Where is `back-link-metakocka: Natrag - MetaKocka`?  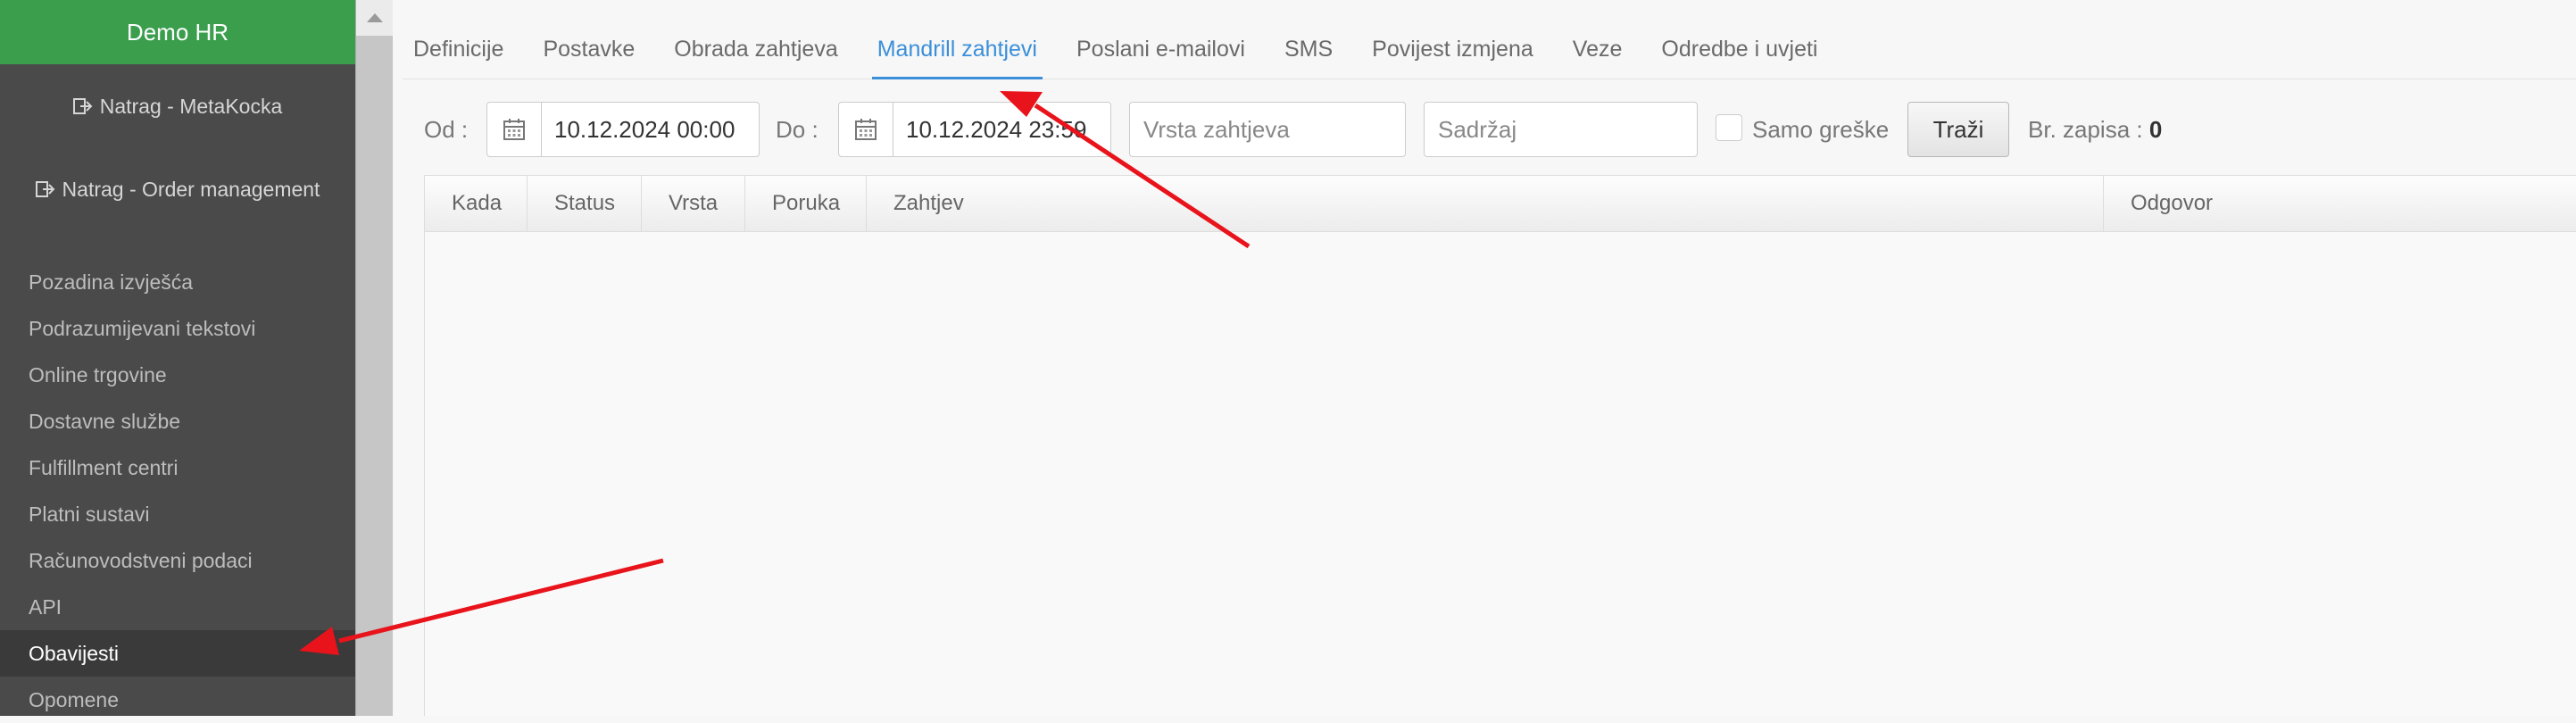
back-link-metakocka: Natrag - MetaKocka is located at coordinates (178, 107).